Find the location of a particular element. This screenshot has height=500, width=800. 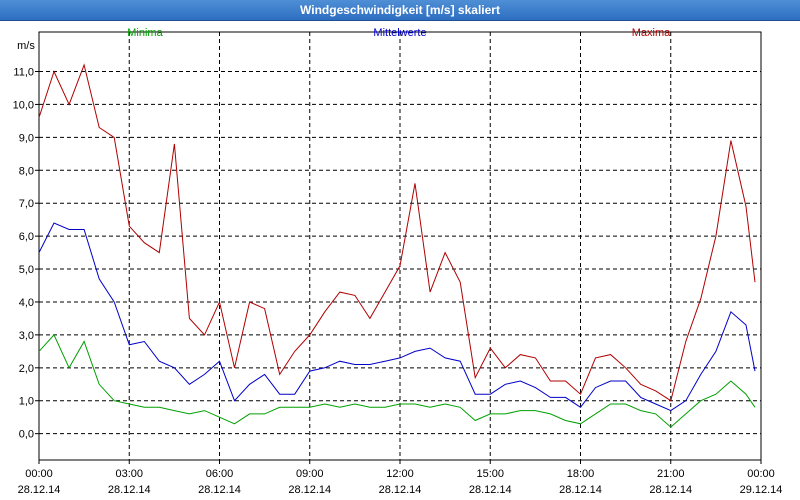

y-axis-ticks: 0,0 1,0 2,0 3,0 4,0 5,0 6,0 7,0 8,0 9,0 10,0 11,0 is located at coordinates (26, 254).